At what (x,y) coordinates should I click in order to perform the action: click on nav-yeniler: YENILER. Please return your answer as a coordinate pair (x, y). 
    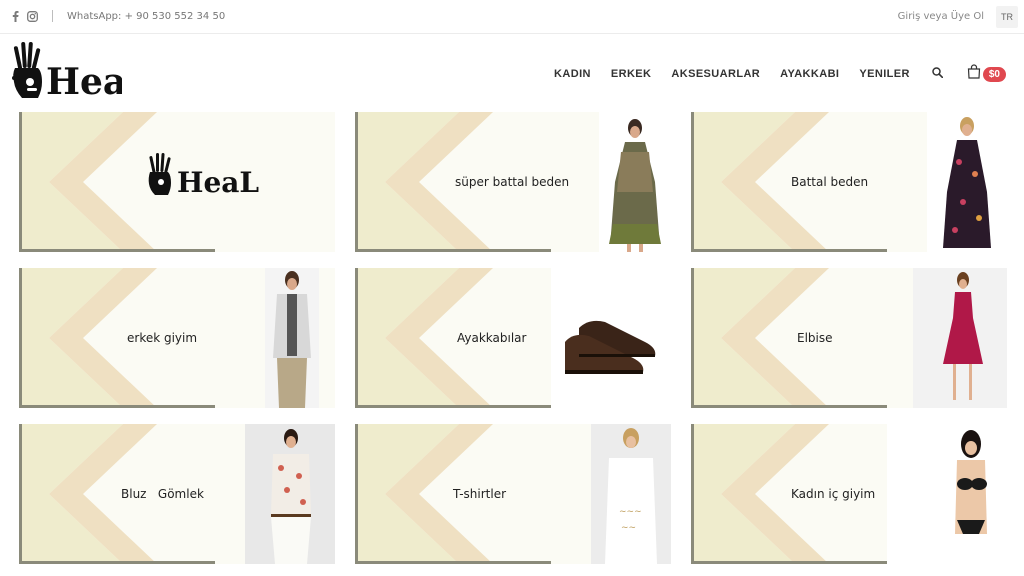
    Looking at the image, I should click on (884, 74).